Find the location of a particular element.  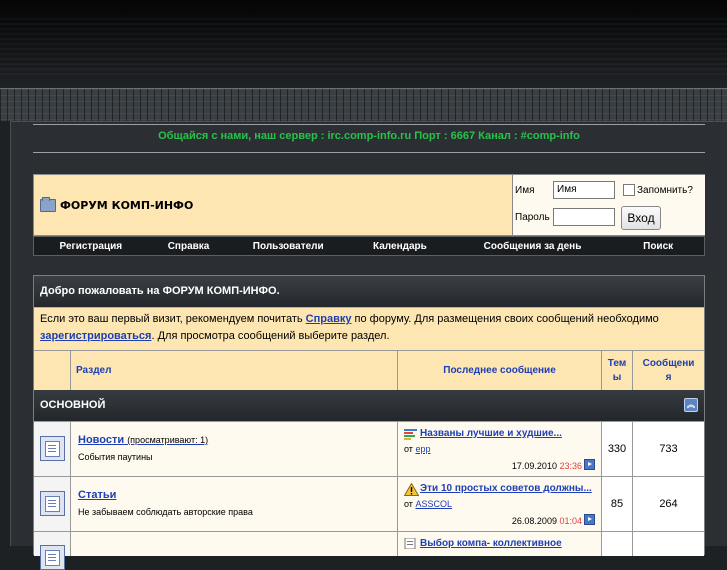

warning-icon is located at coordinates (411, 489).